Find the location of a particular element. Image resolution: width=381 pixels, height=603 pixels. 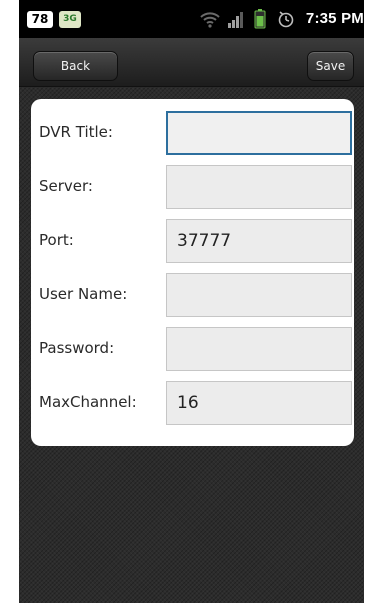

action-bar: Back Save is located at coordinates (191, 62).